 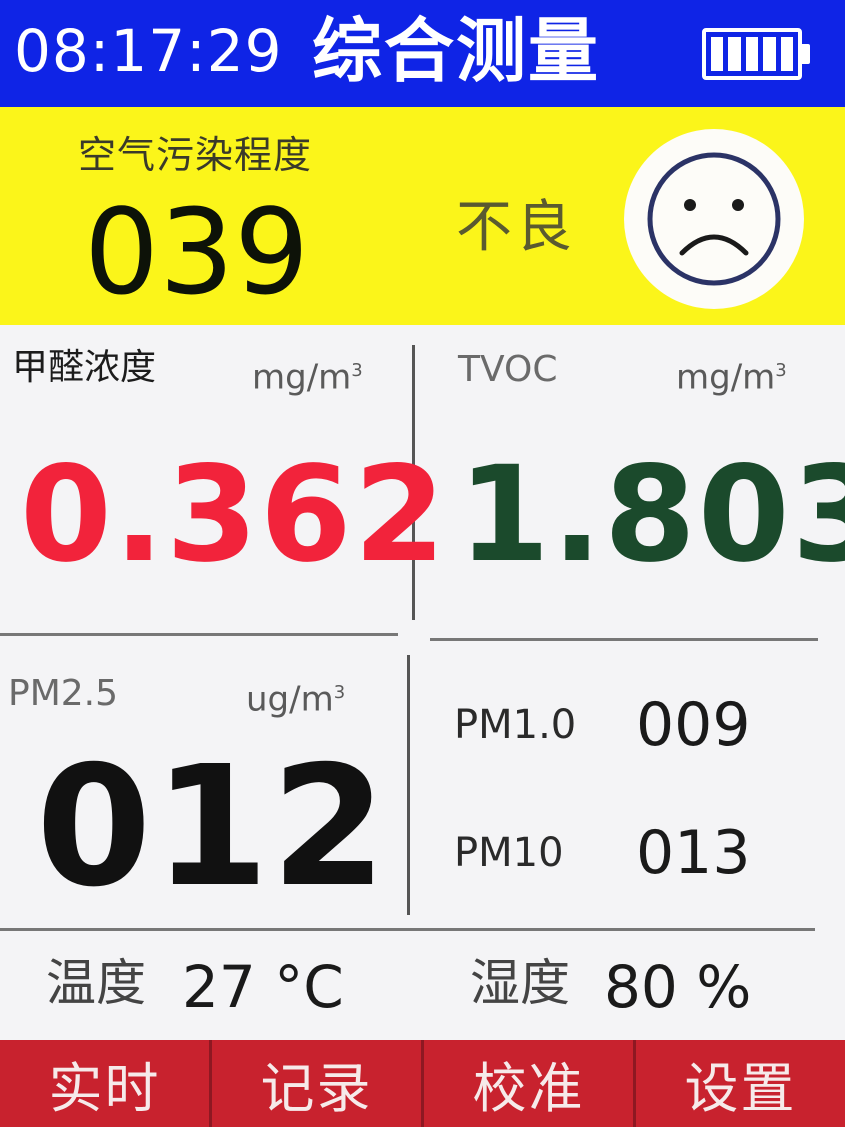 What do you see at coordinates (693, 853) in the screenshot?
I see `pm10-value: 013` at bounding box center [693, 853].